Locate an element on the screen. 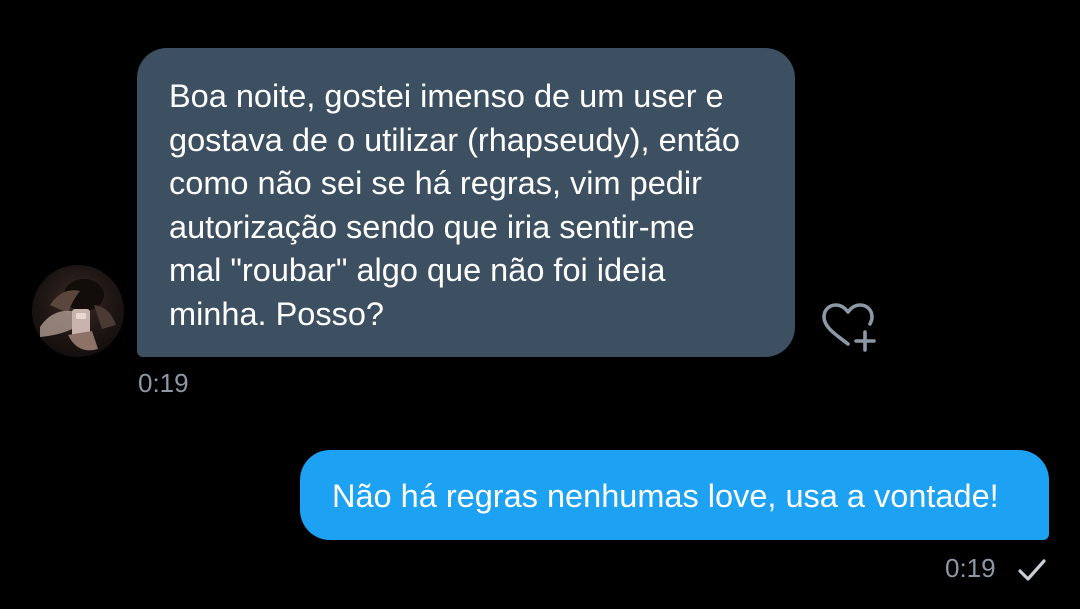 The height and width of the screenshot is (609, 1080). heart-plus-icon is located at coordinates (849, 327).